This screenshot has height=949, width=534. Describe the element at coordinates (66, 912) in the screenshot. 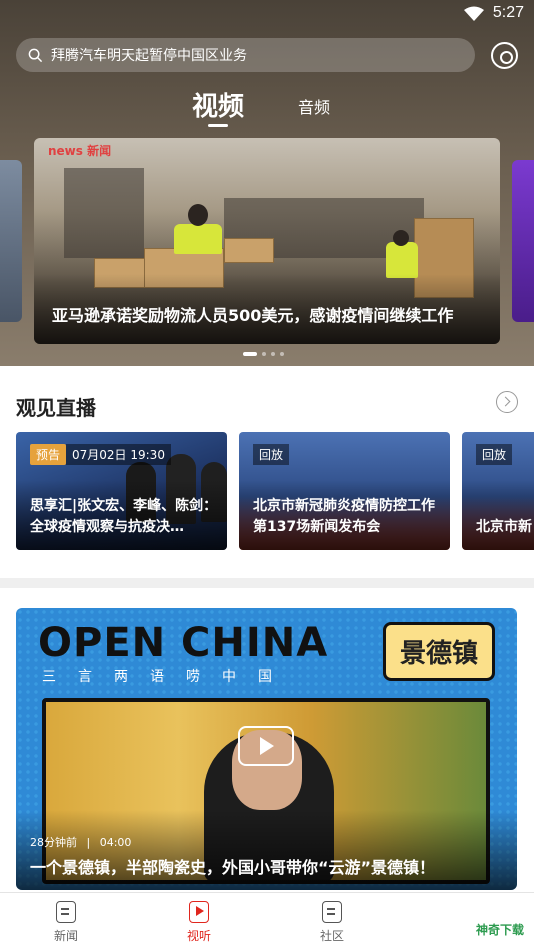

I see `news-icon` at that location.